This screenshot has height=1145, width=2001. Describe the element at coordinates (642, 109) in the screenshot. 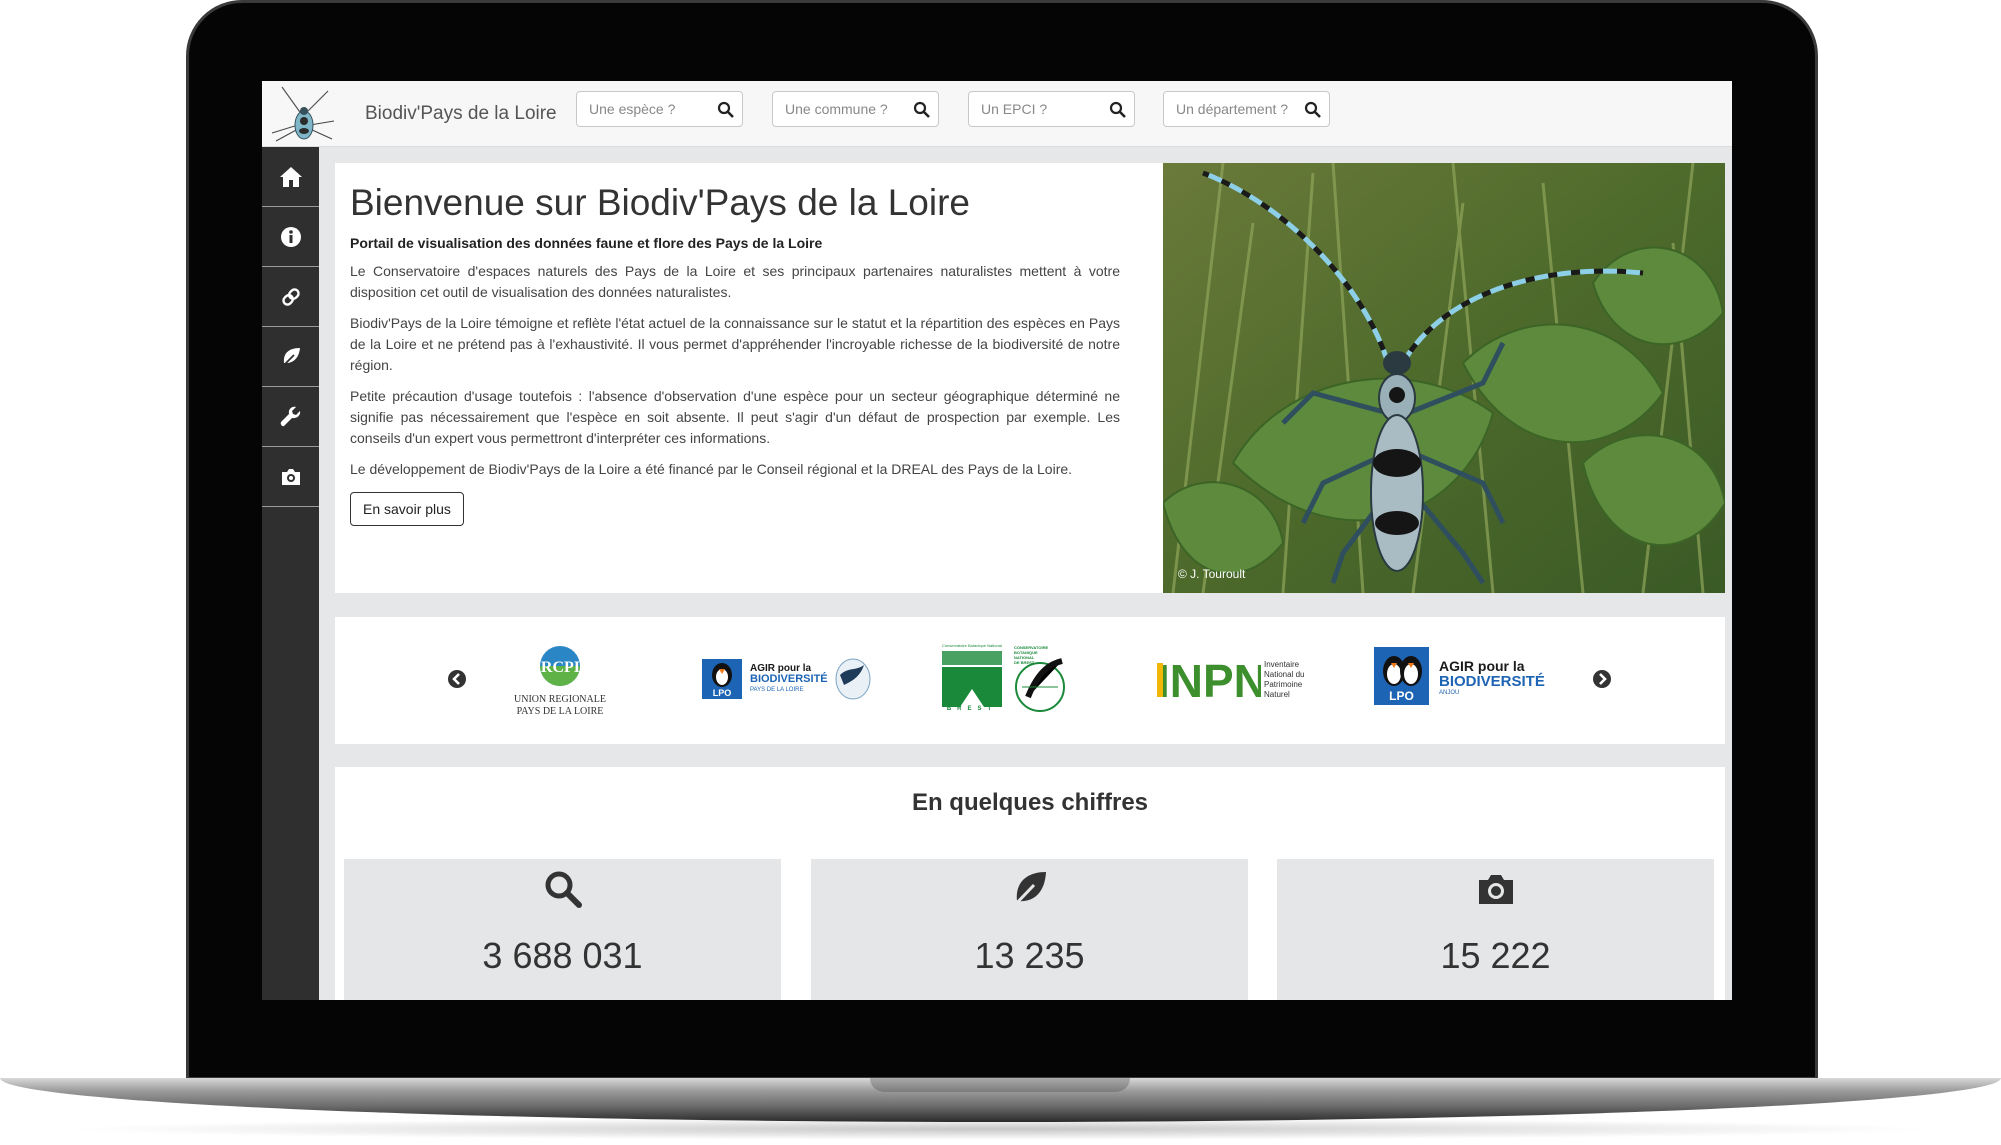

I see `species-search-input` at that location.